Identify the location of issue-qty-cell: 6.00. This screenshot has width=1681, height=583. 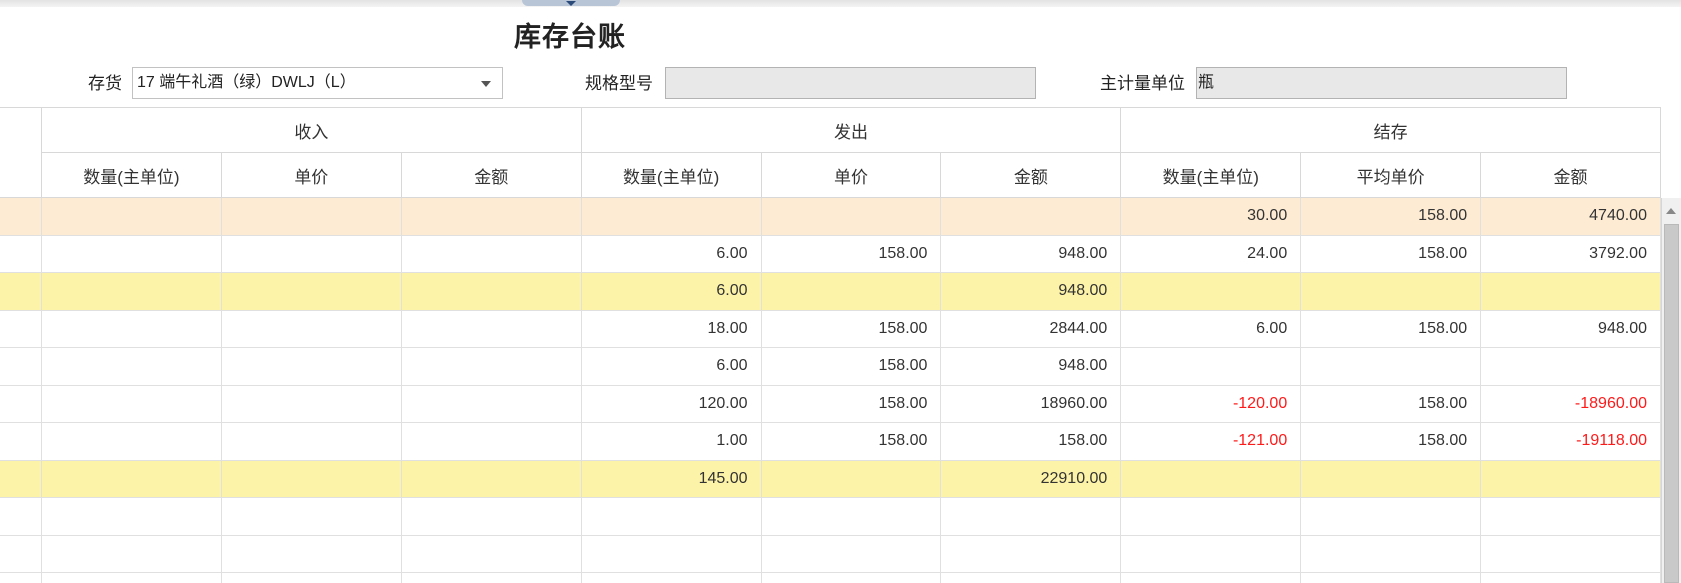
(671, 292).